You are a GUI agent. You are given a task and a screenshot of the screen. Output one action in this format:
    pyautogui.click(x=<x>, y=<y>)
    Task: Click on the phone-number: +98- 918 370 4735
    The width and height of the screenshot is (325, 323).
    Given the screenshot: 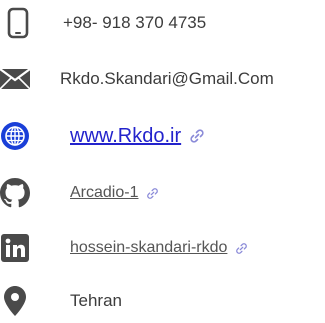 What is the action you would take?
    pyautogui.click(x=135, y=22)
    